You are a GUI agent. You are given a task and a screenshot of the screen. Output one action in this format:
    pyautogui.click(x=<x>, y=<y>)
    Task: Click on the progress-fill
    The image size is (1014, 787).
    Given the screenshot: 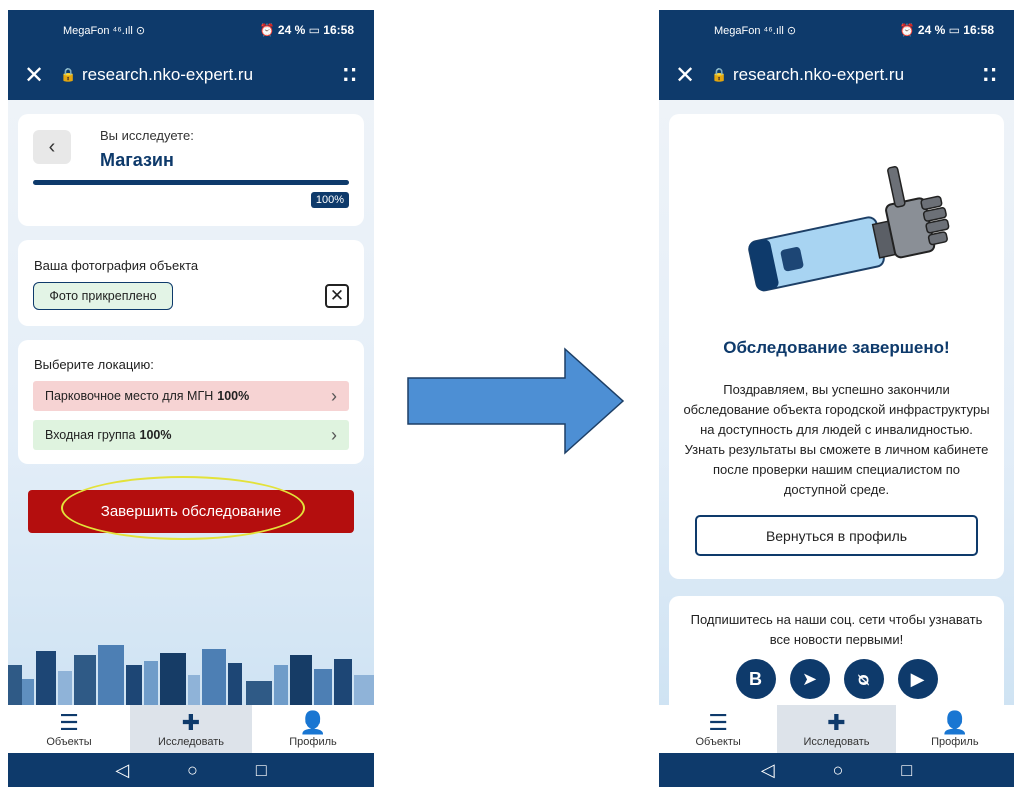 What is the action you would take?
    pyautogui.click(x=191, y=182)
    